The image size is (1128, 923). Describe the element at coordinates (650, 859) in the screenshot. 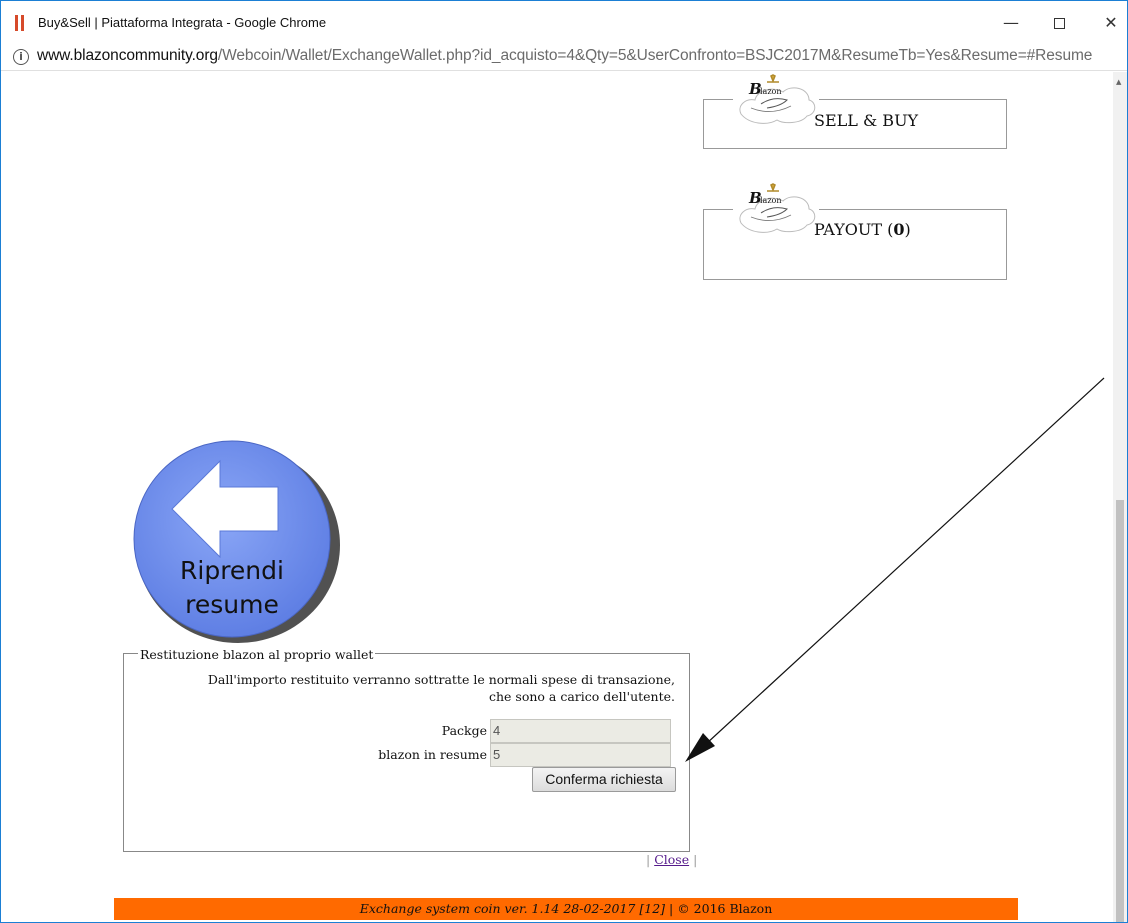

I see `close-prefix: |` at that location.